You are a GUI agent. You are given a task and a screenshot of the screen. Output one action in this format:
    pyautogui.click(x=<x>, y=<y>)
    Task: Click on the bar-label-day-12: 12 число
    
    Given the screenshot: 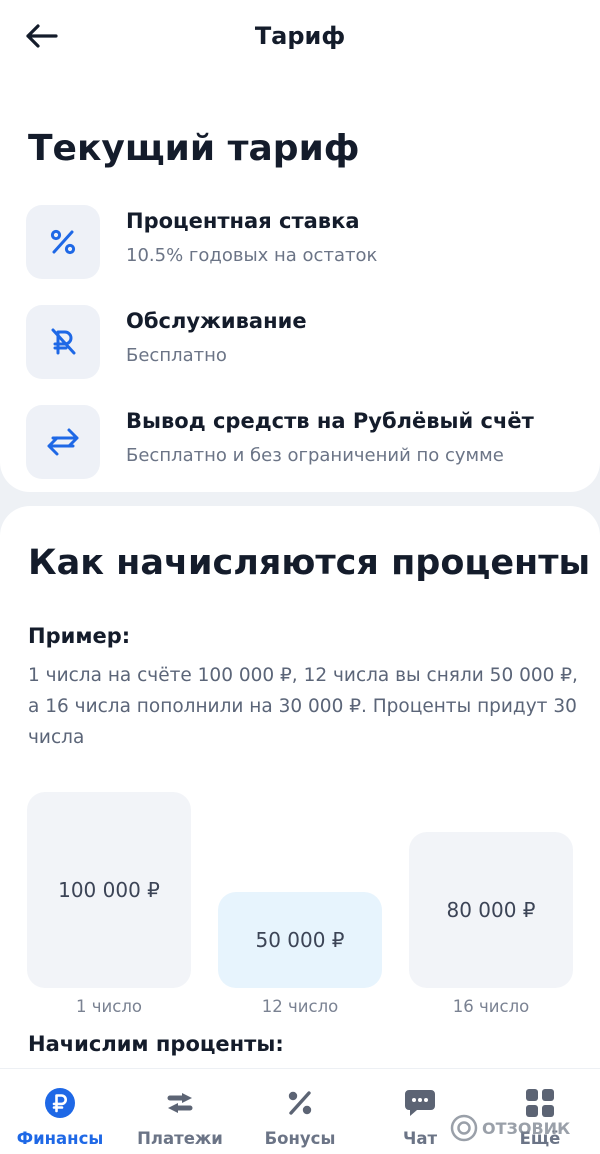 What is the action you would take?
    pyautogui.click(x=300, y=1006)
    